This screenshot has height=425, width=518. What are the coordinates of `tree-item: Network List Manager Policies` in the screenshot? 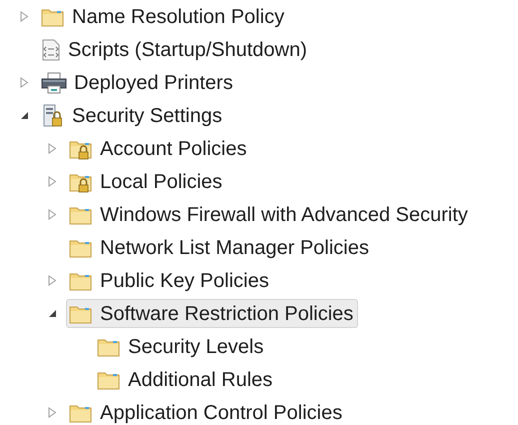 It's located at (220, 247).